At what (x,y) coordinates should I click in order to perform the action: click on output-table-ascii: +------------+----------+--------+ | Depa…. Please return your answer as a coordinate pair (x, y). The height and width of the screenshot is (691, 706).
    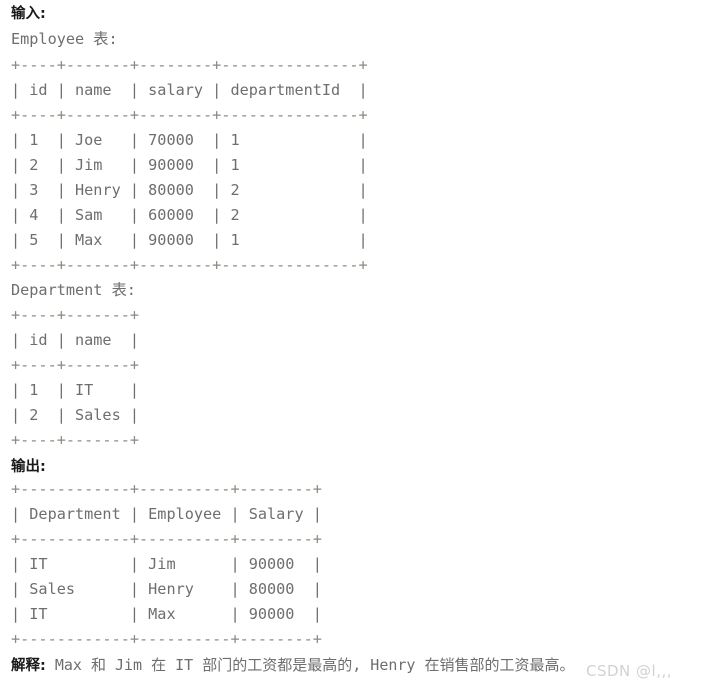
    Looking at the image, I should click on (161, 564).